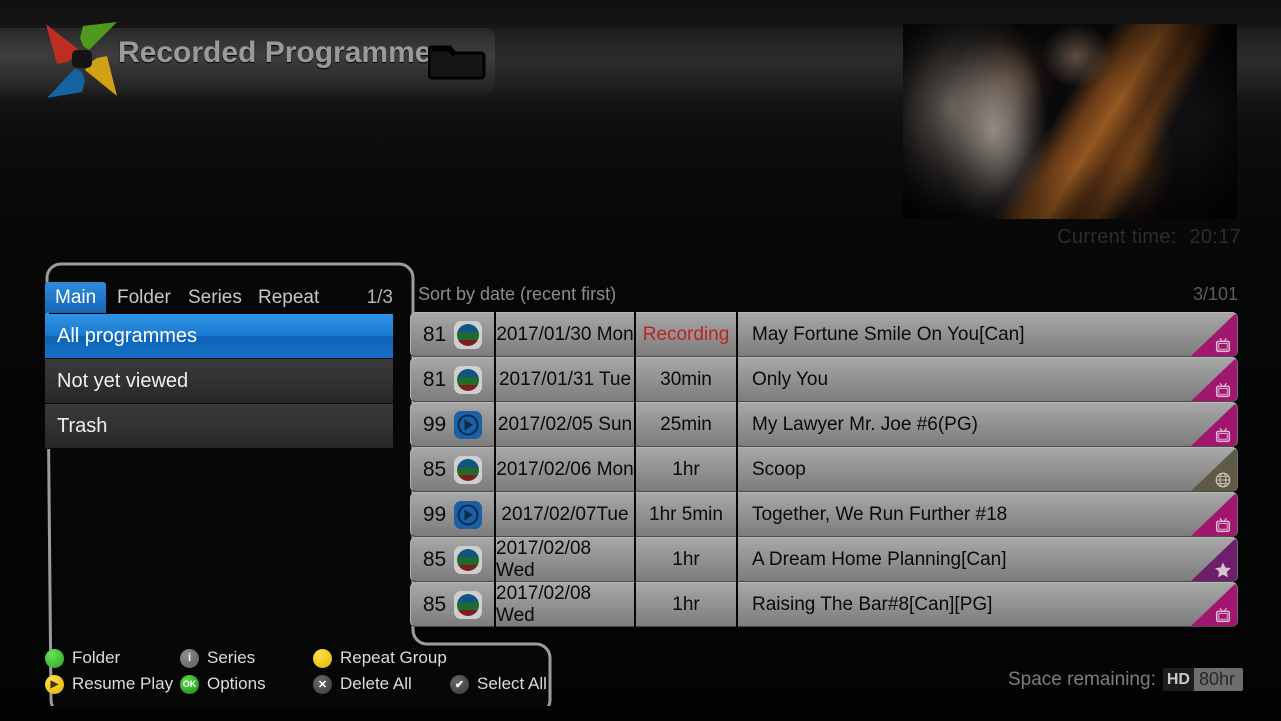  Describe the element at coordinates (81, 60) in the screenshot. I see `pinwheel-star-logo` at that location.